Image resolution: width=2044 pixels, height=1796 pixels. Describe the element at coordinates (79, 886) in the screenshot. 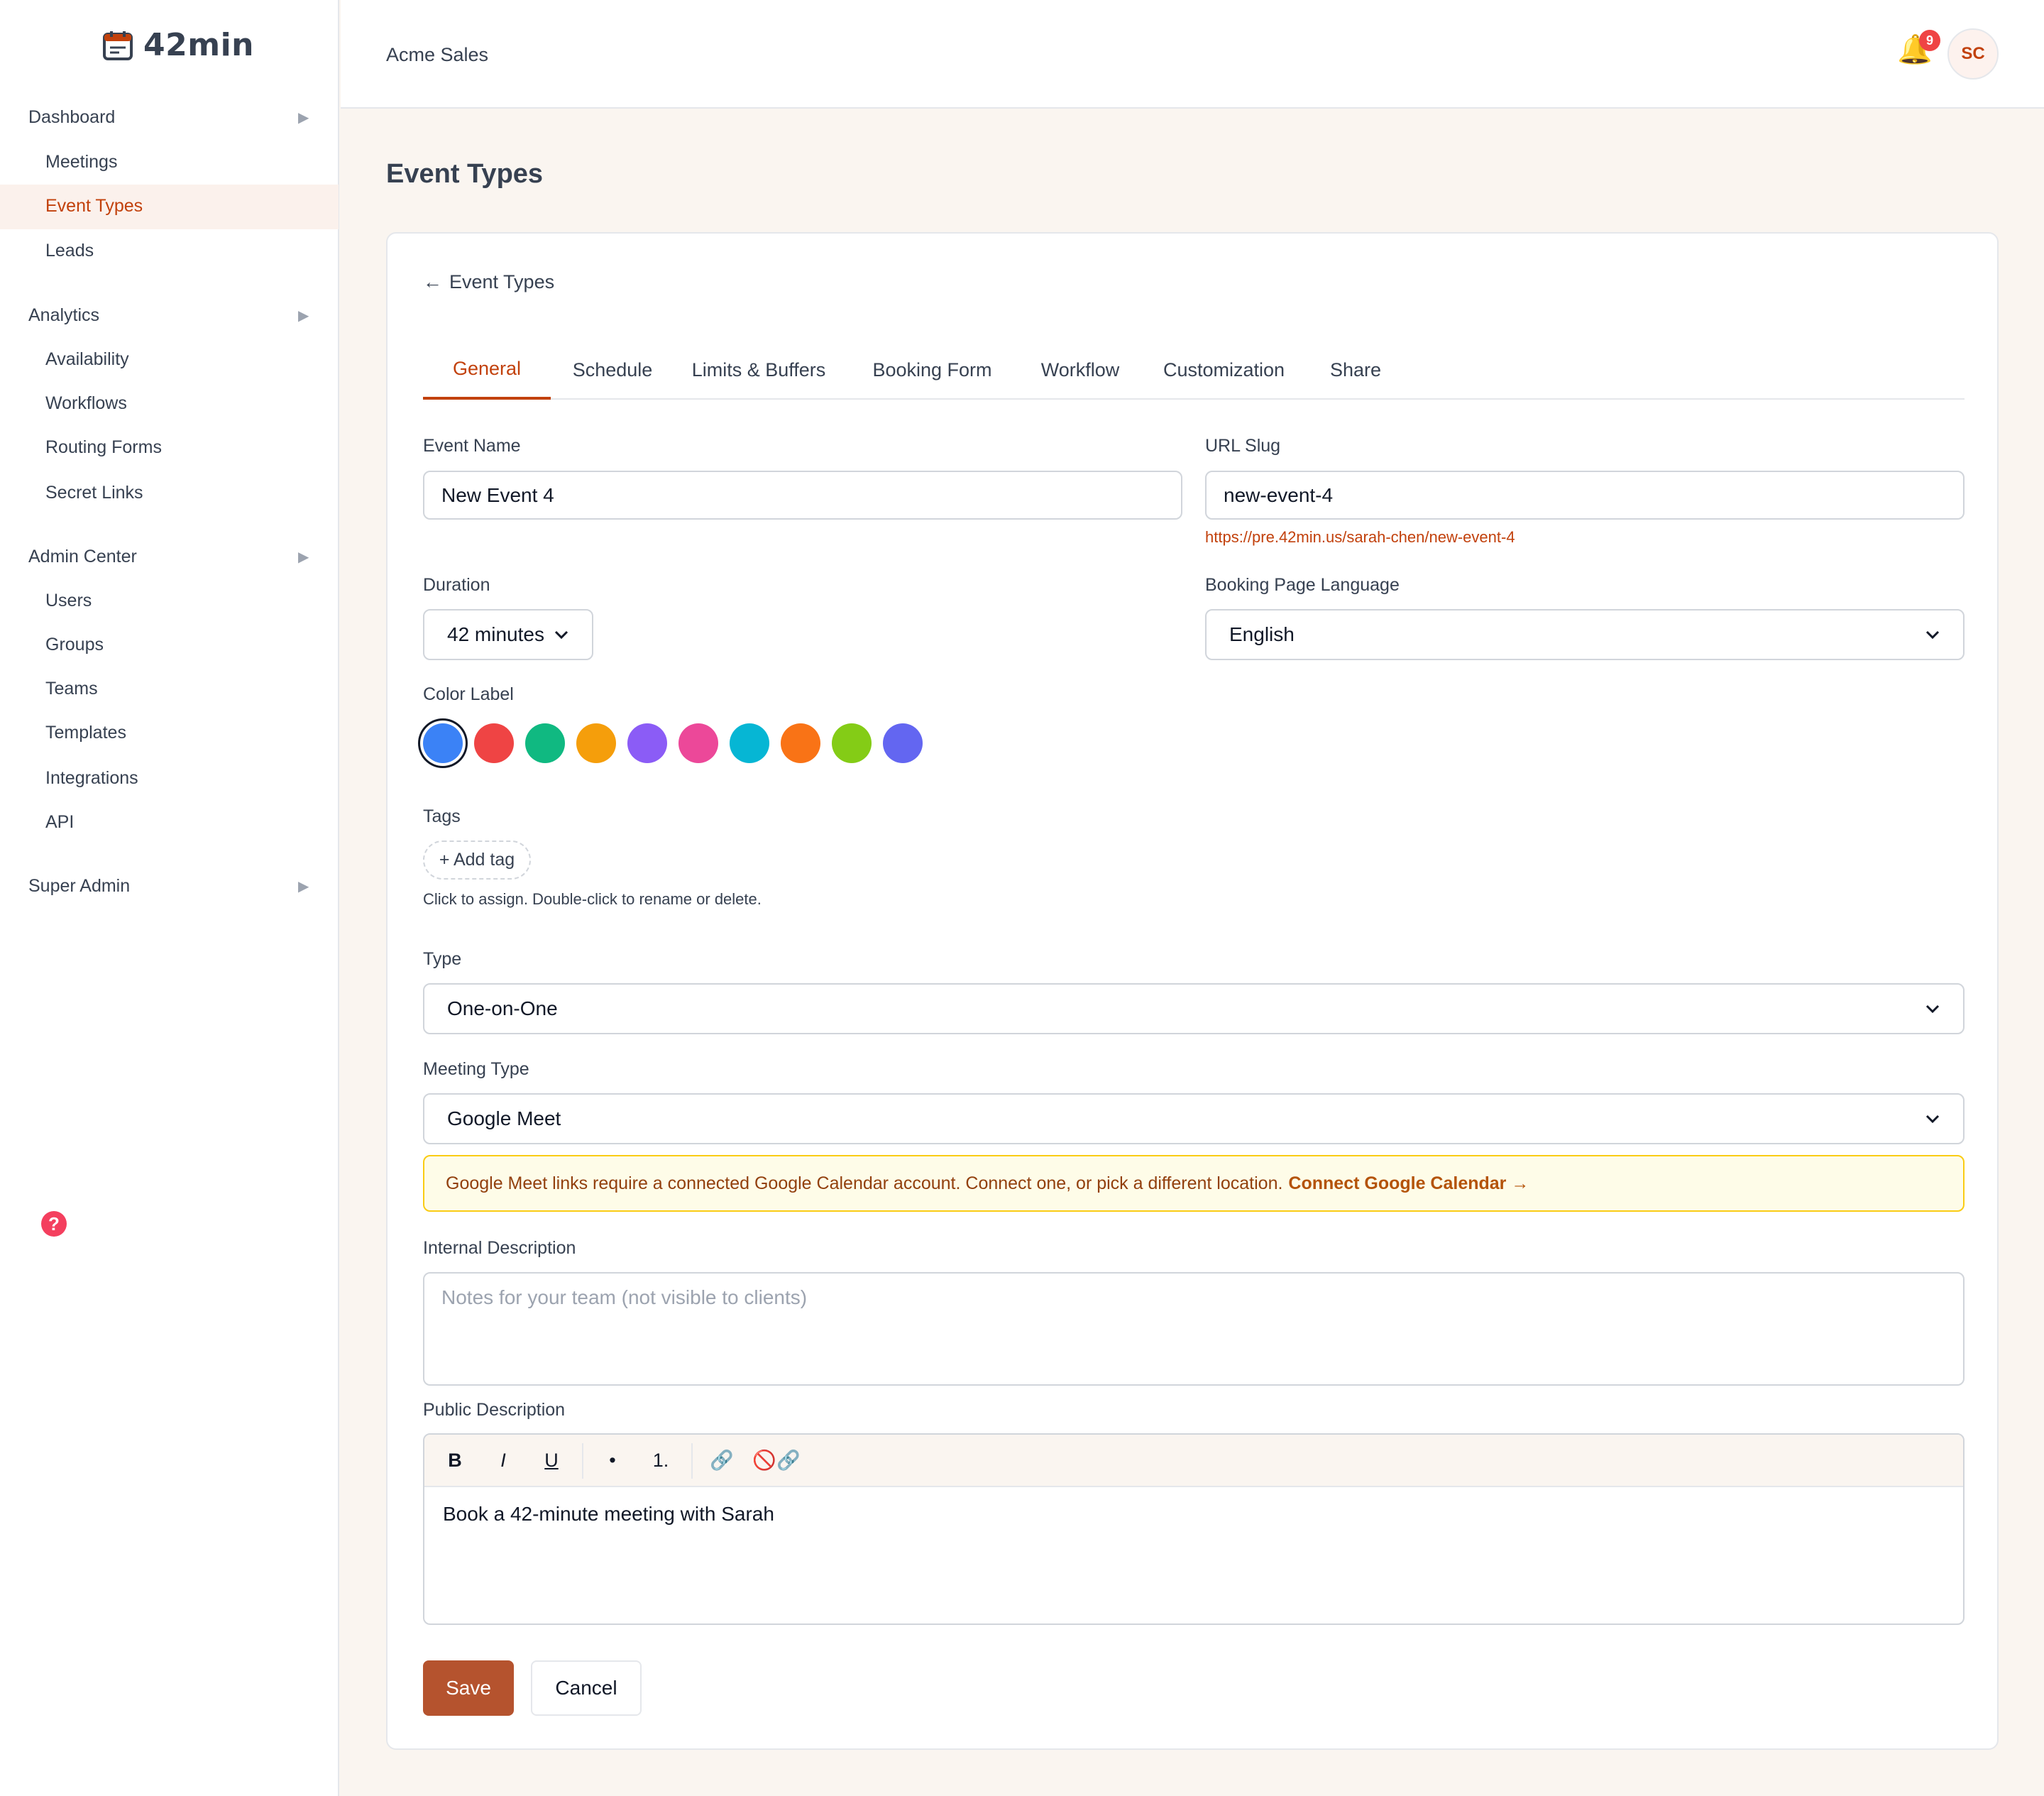

I see `sidebar-group-super-admin: Super Admin` at that location.